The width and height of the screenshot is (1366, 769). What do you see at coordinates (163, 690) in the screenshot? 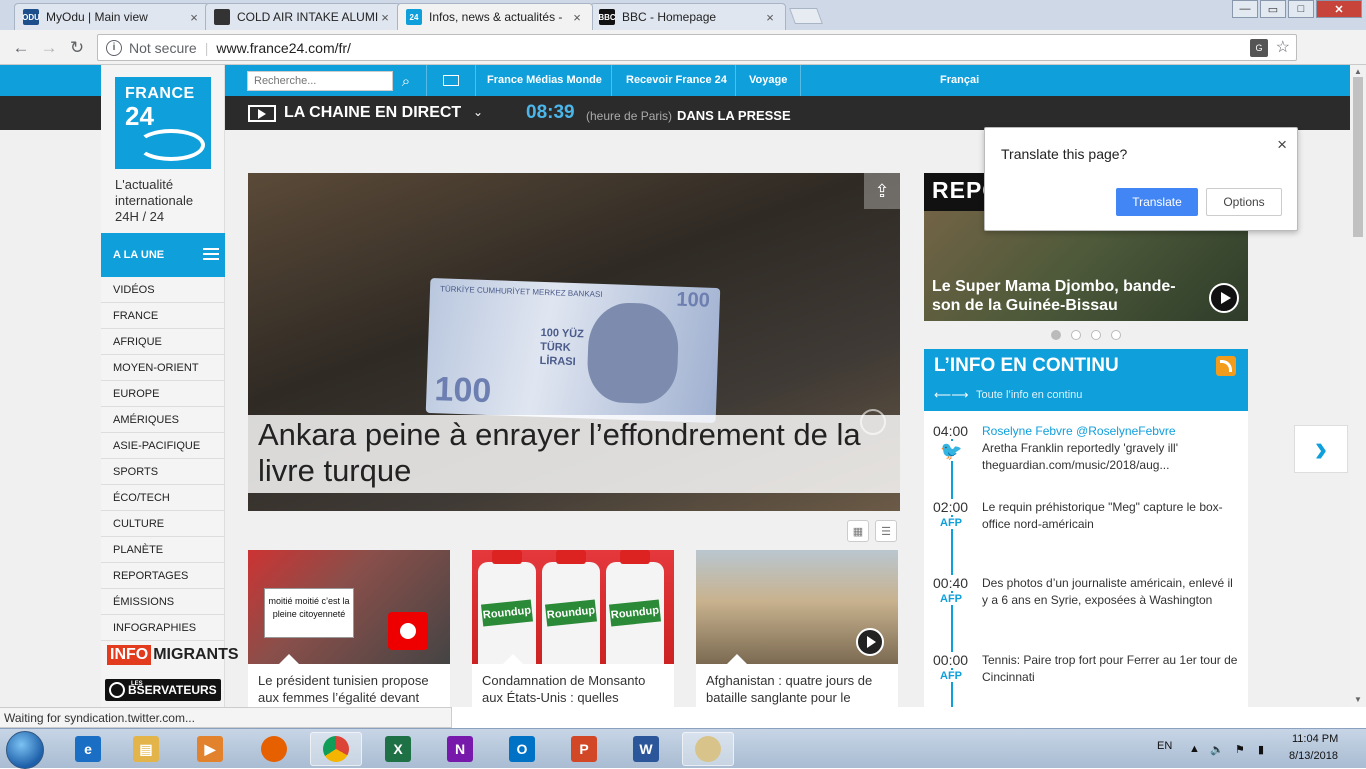
I see `observateurs-logo: LES BSERVATEURS` at bounding box center [163, 690].